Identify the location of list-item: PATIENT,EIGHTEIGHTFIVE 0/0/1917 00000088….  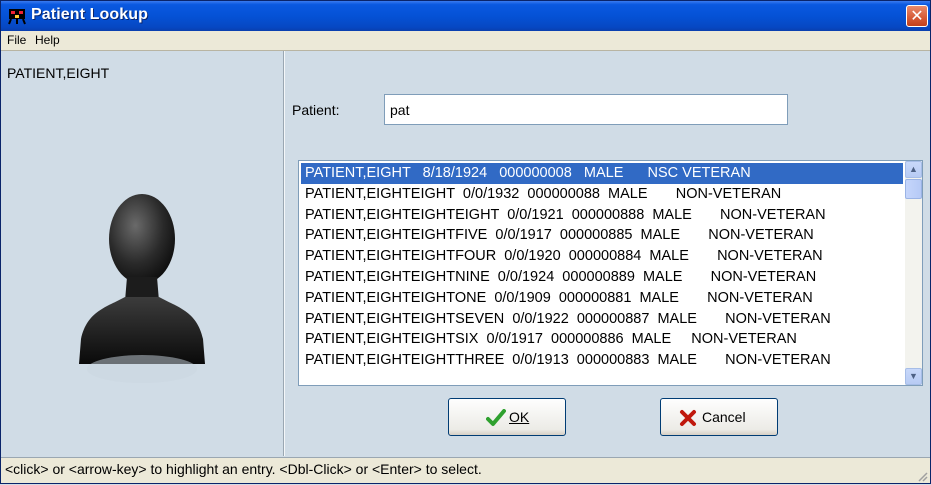
(602, 235).